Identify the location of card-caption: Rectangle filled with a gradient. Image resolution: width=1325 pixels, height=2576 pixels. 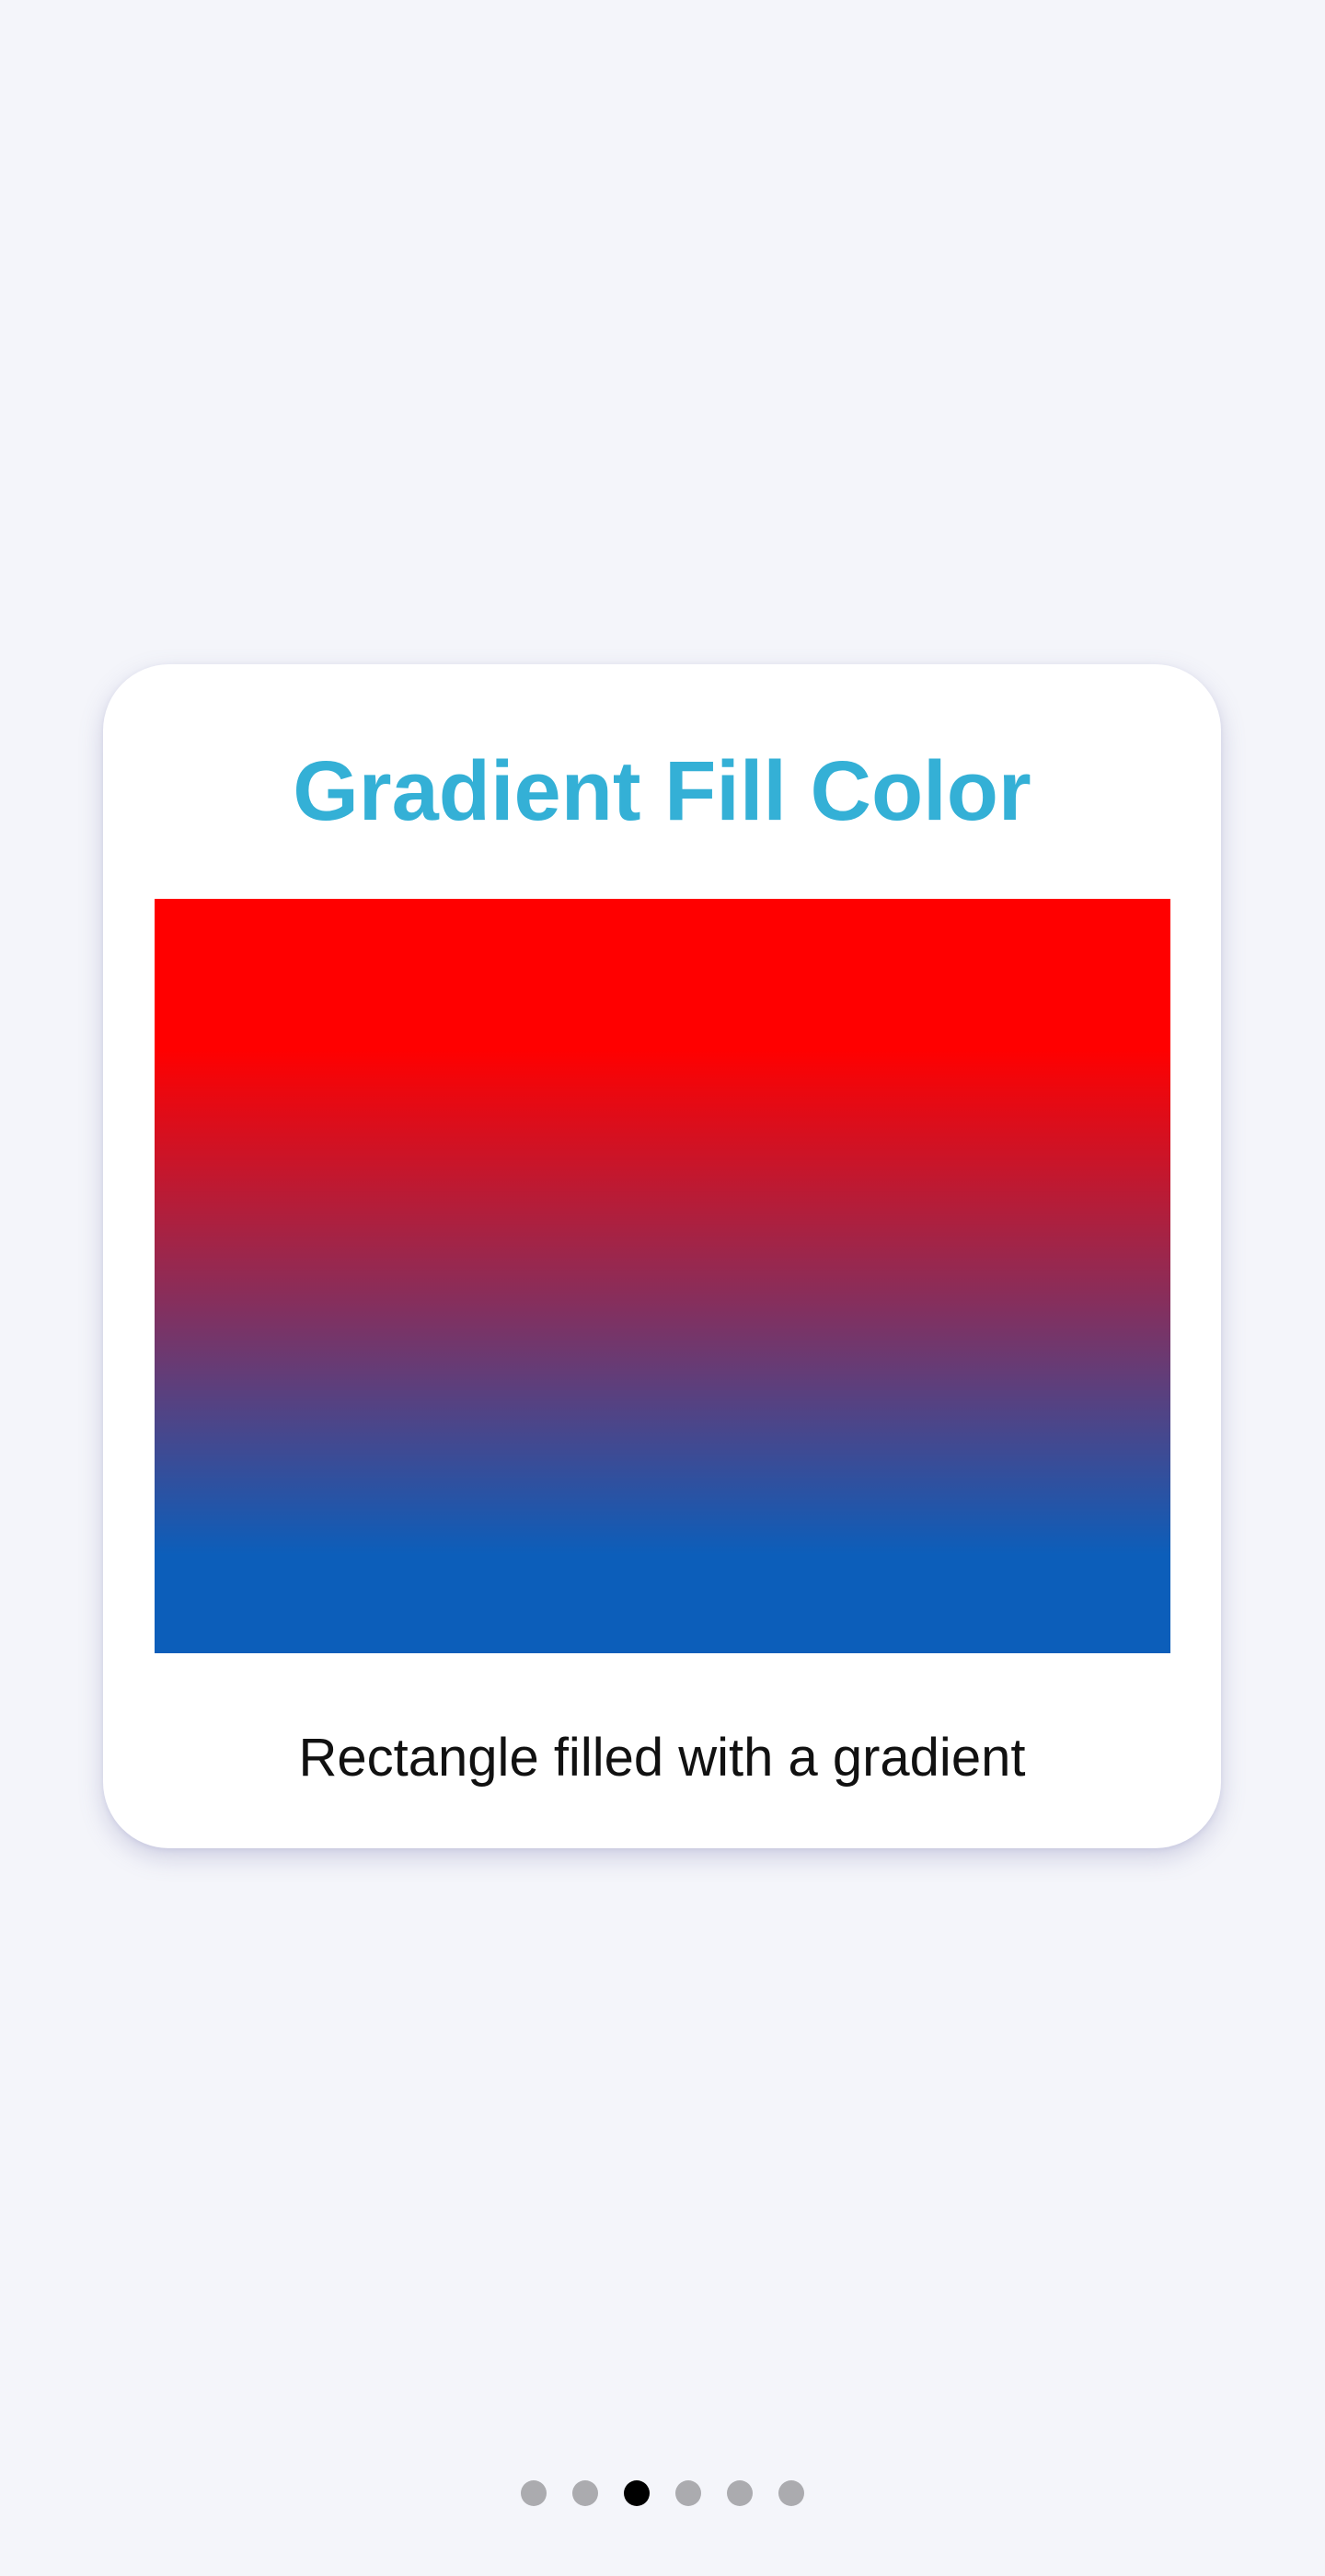
(662, 1758).